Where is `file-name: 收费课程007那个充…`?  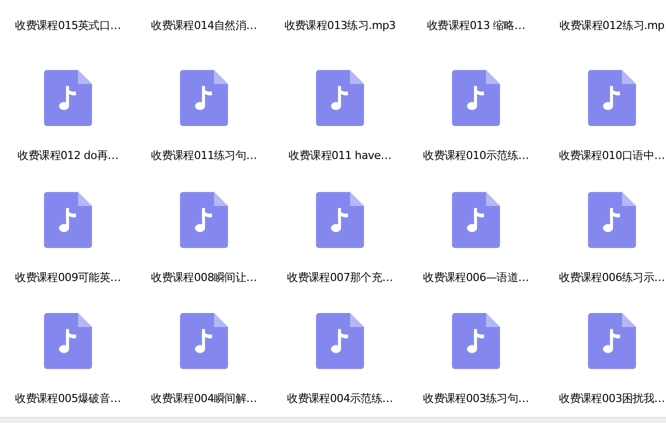 file-name: 收费课程007那个充… is located at coordinates (340, 278).